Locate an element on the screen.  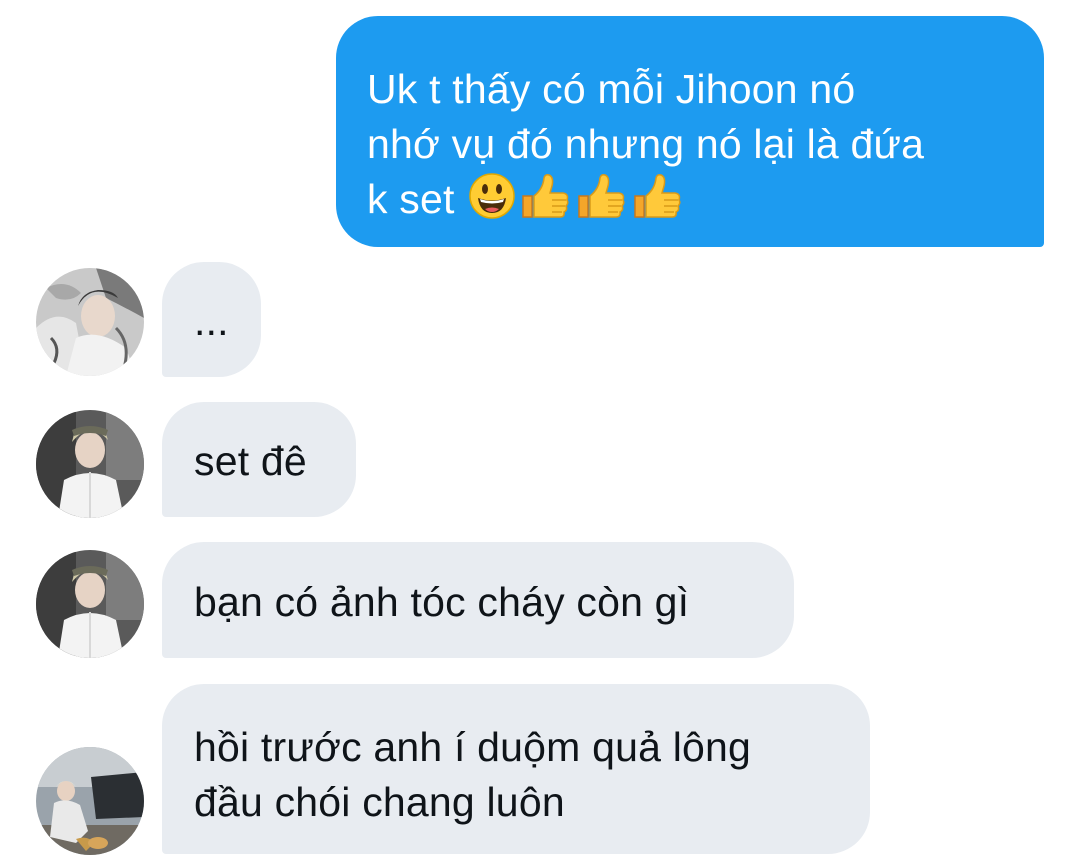
message-line-text: k set is located at coordinates (411, 199).